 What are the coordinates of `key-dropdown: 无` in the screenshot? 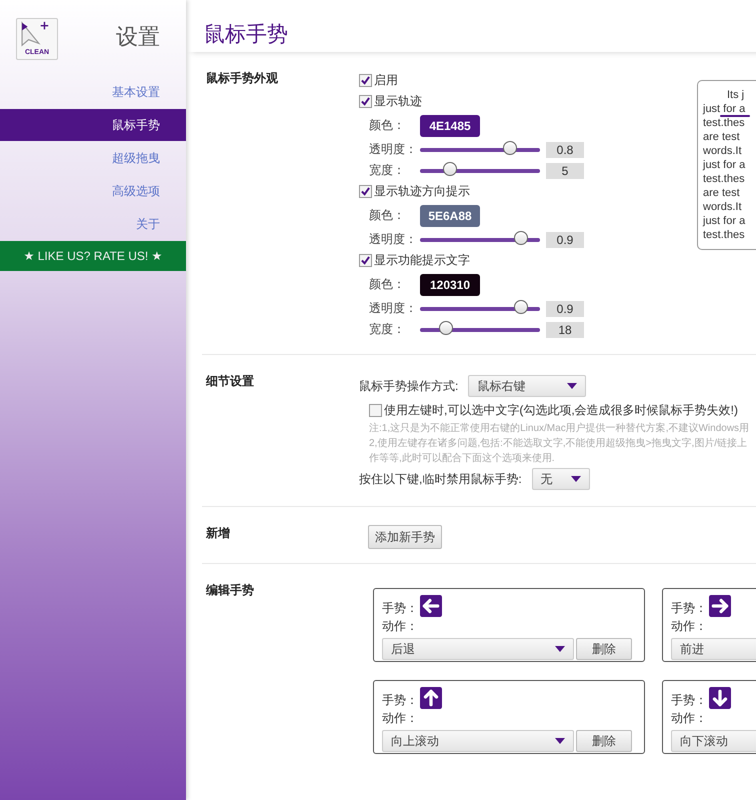 It's located at (561, 479).